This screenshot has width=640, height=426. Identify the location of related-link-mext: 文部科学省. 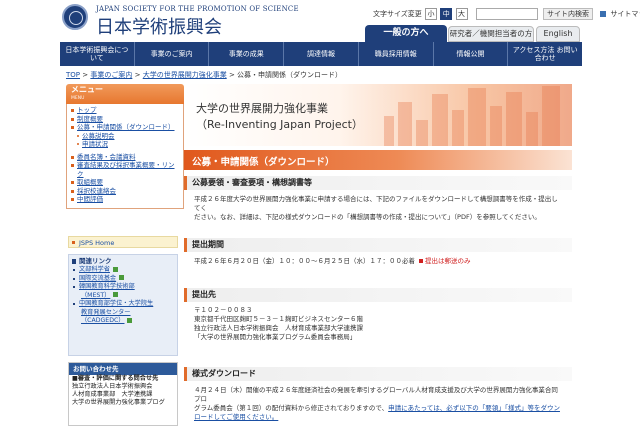
(123, 270).